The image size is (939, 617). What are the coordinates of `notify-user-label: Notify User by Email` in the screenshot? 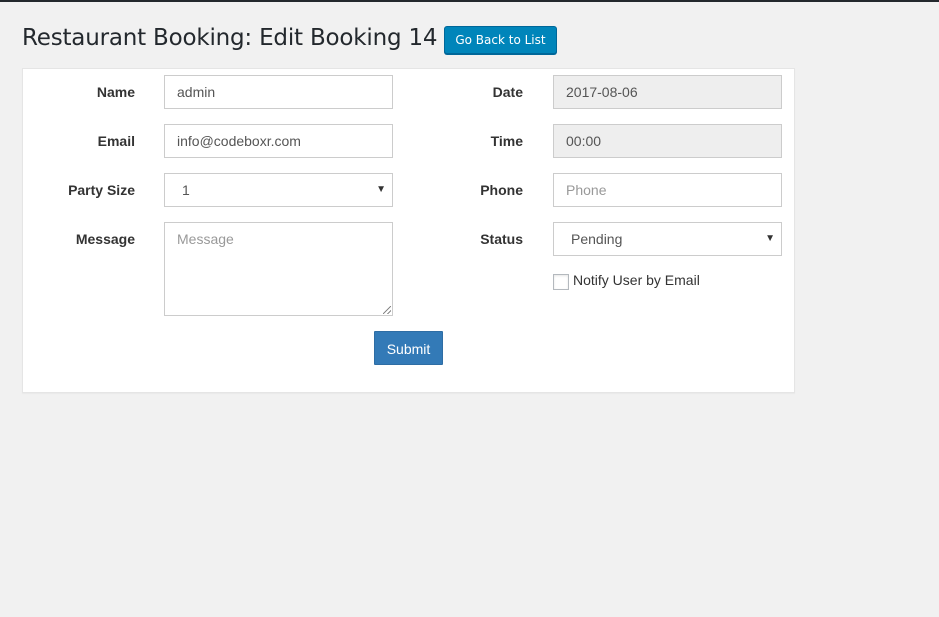 It's located at (636, 280).